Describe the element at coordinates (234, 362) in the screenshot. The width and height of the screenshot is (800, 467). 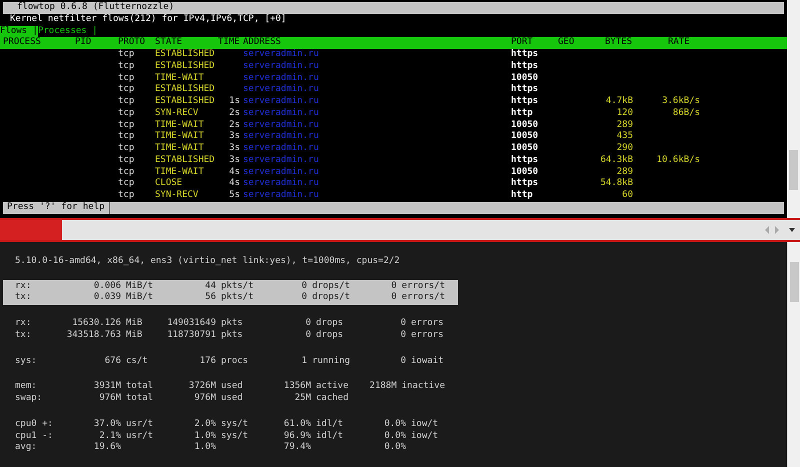
I see `stat-unit: procs` at that location.